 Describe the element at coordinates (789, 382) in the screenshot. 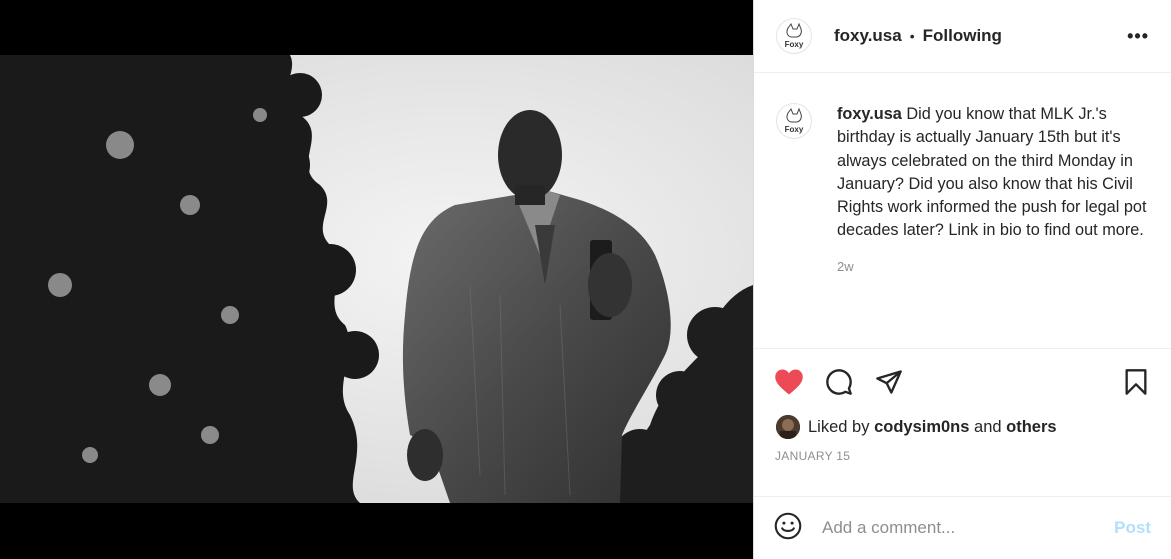

I see `heart-filled-icon` at that location.